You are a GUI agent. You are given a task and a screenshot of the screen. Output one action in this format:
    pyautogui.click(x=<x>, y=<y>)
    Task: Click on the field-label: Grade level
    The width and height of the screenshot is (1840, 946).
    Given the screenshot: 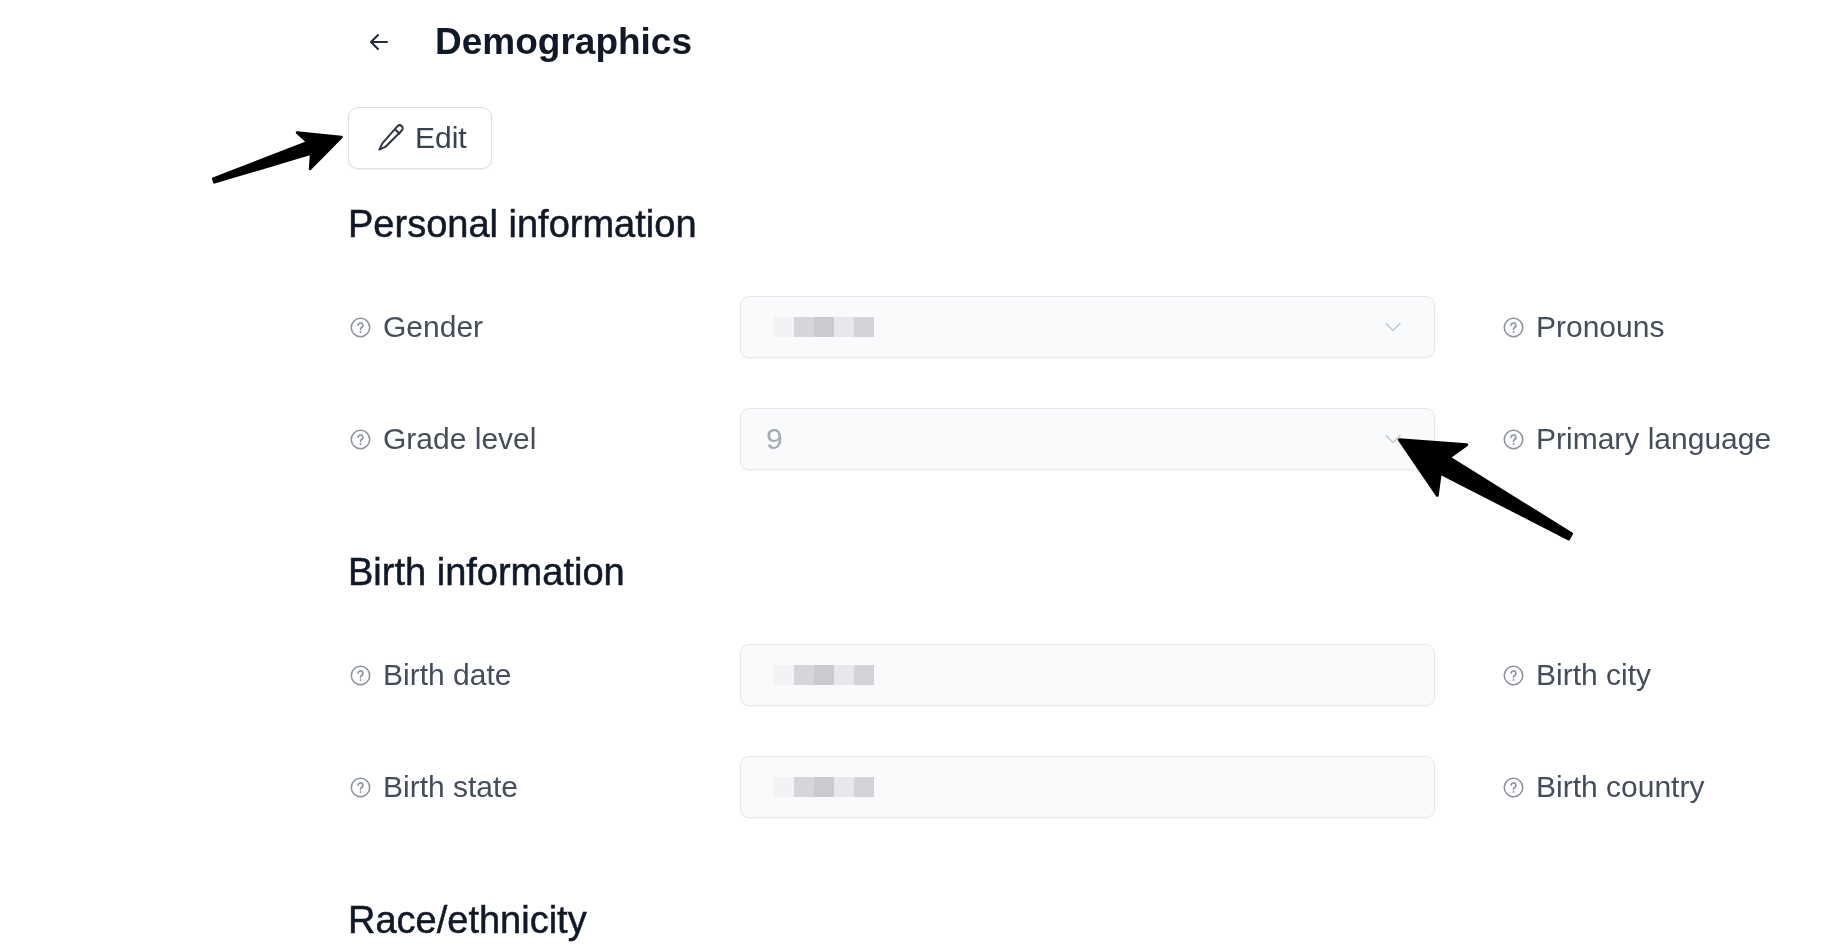 What is the action you would take?
    pyautogui.click(x=460, y=439)
    